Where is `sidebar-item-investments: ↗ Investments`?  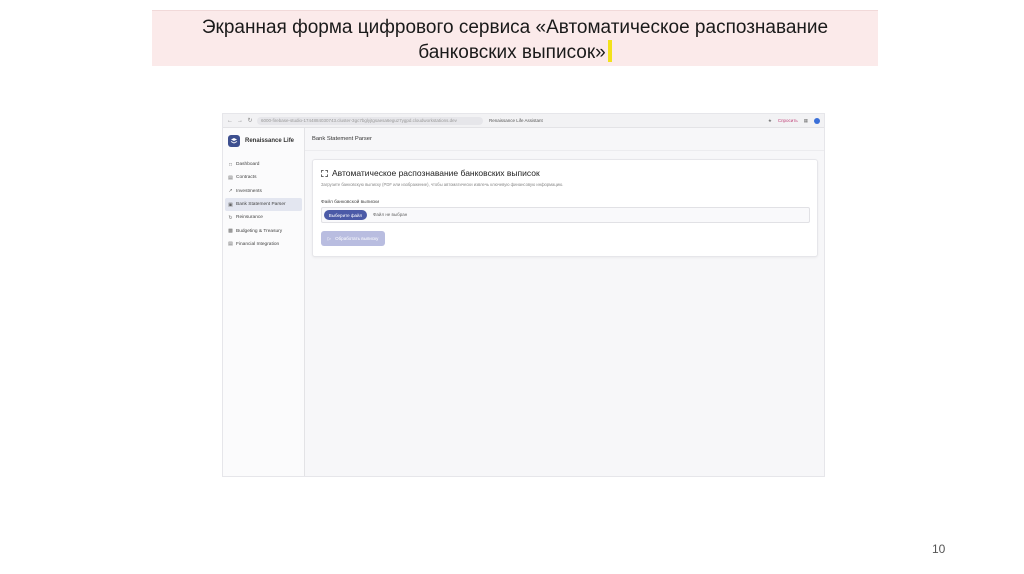
sidebar-item-investments: ↗ Investments is located at coordinates (263, 191).